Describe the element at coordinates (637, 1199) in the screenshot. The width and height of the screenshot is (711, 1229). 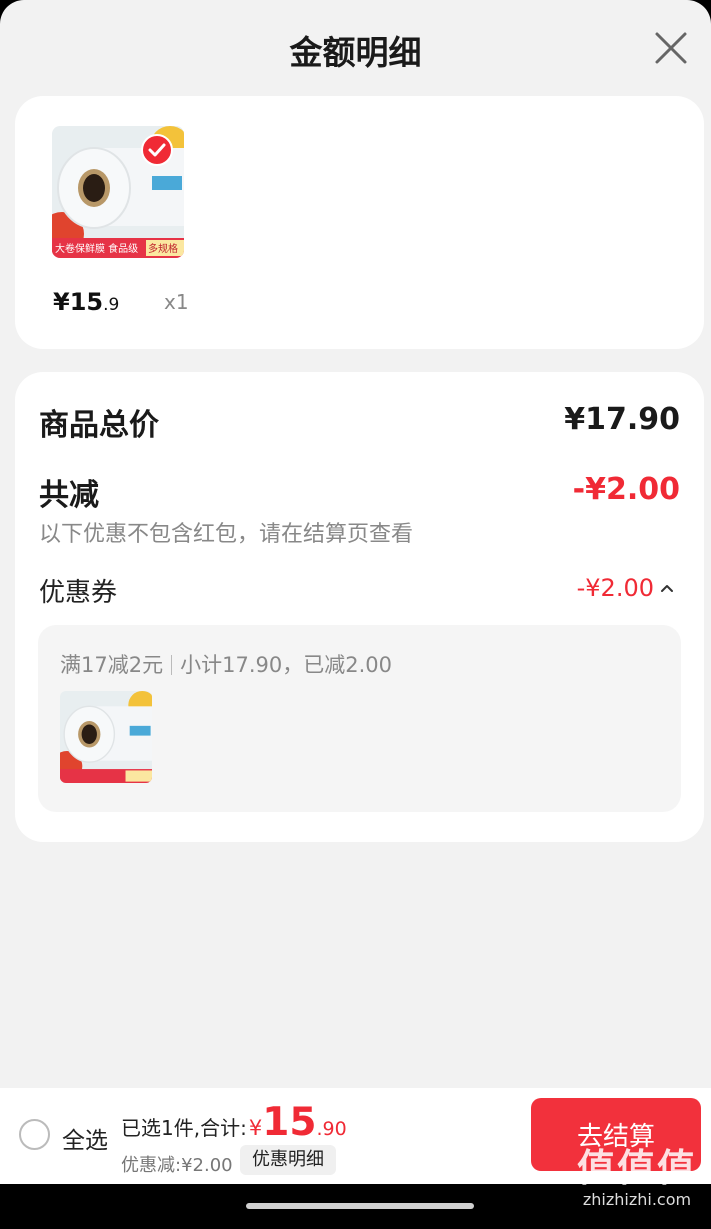
I see `watermark-domain: zhizhizhi.com` at that location.